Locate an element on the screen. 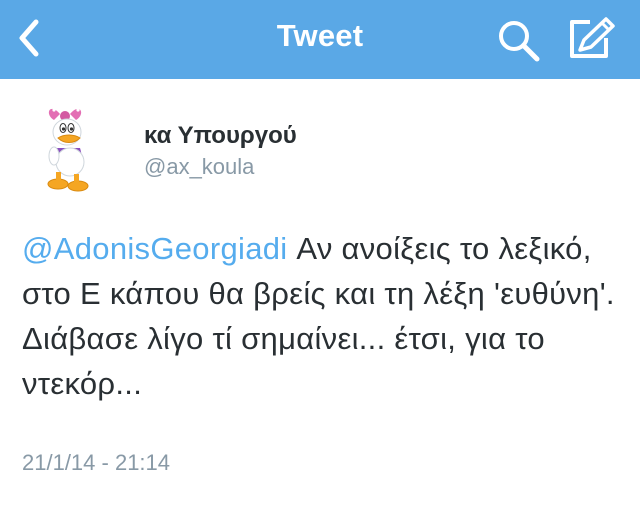  timestamp: 21/1/14 - 21:14 is located at coordinates (96, 462).